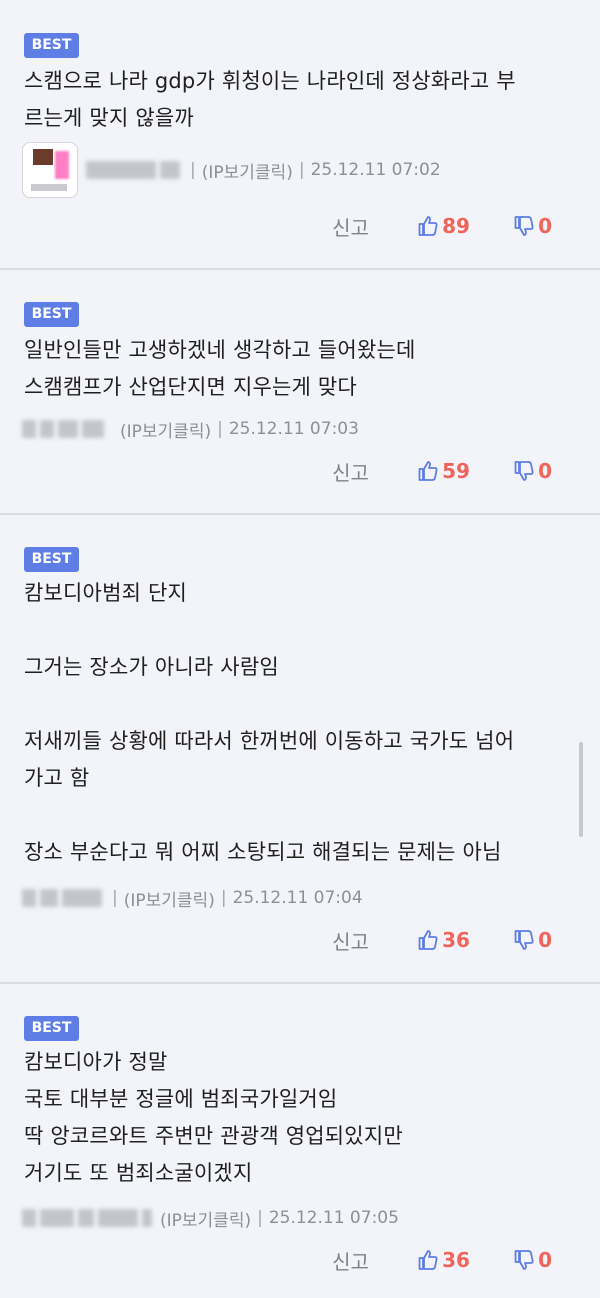  I want to click on comment-meta: | (IP보기클릭) | 25.12.11 07:02, so click(231, 170).